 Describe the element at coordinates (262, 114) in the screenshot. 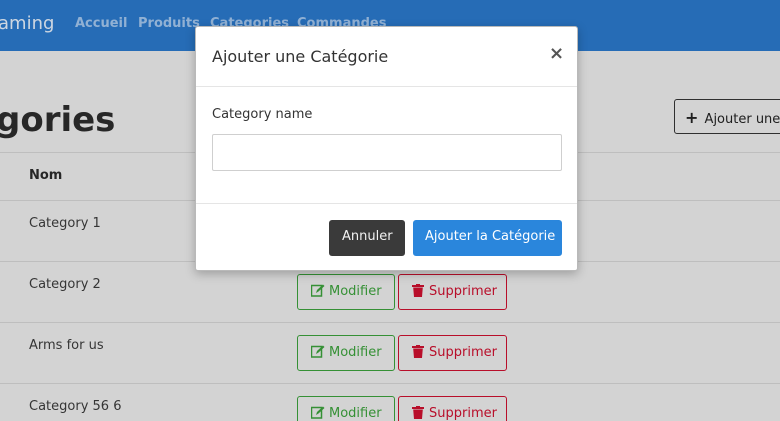

I see `category-name-label: Category name` at that location.